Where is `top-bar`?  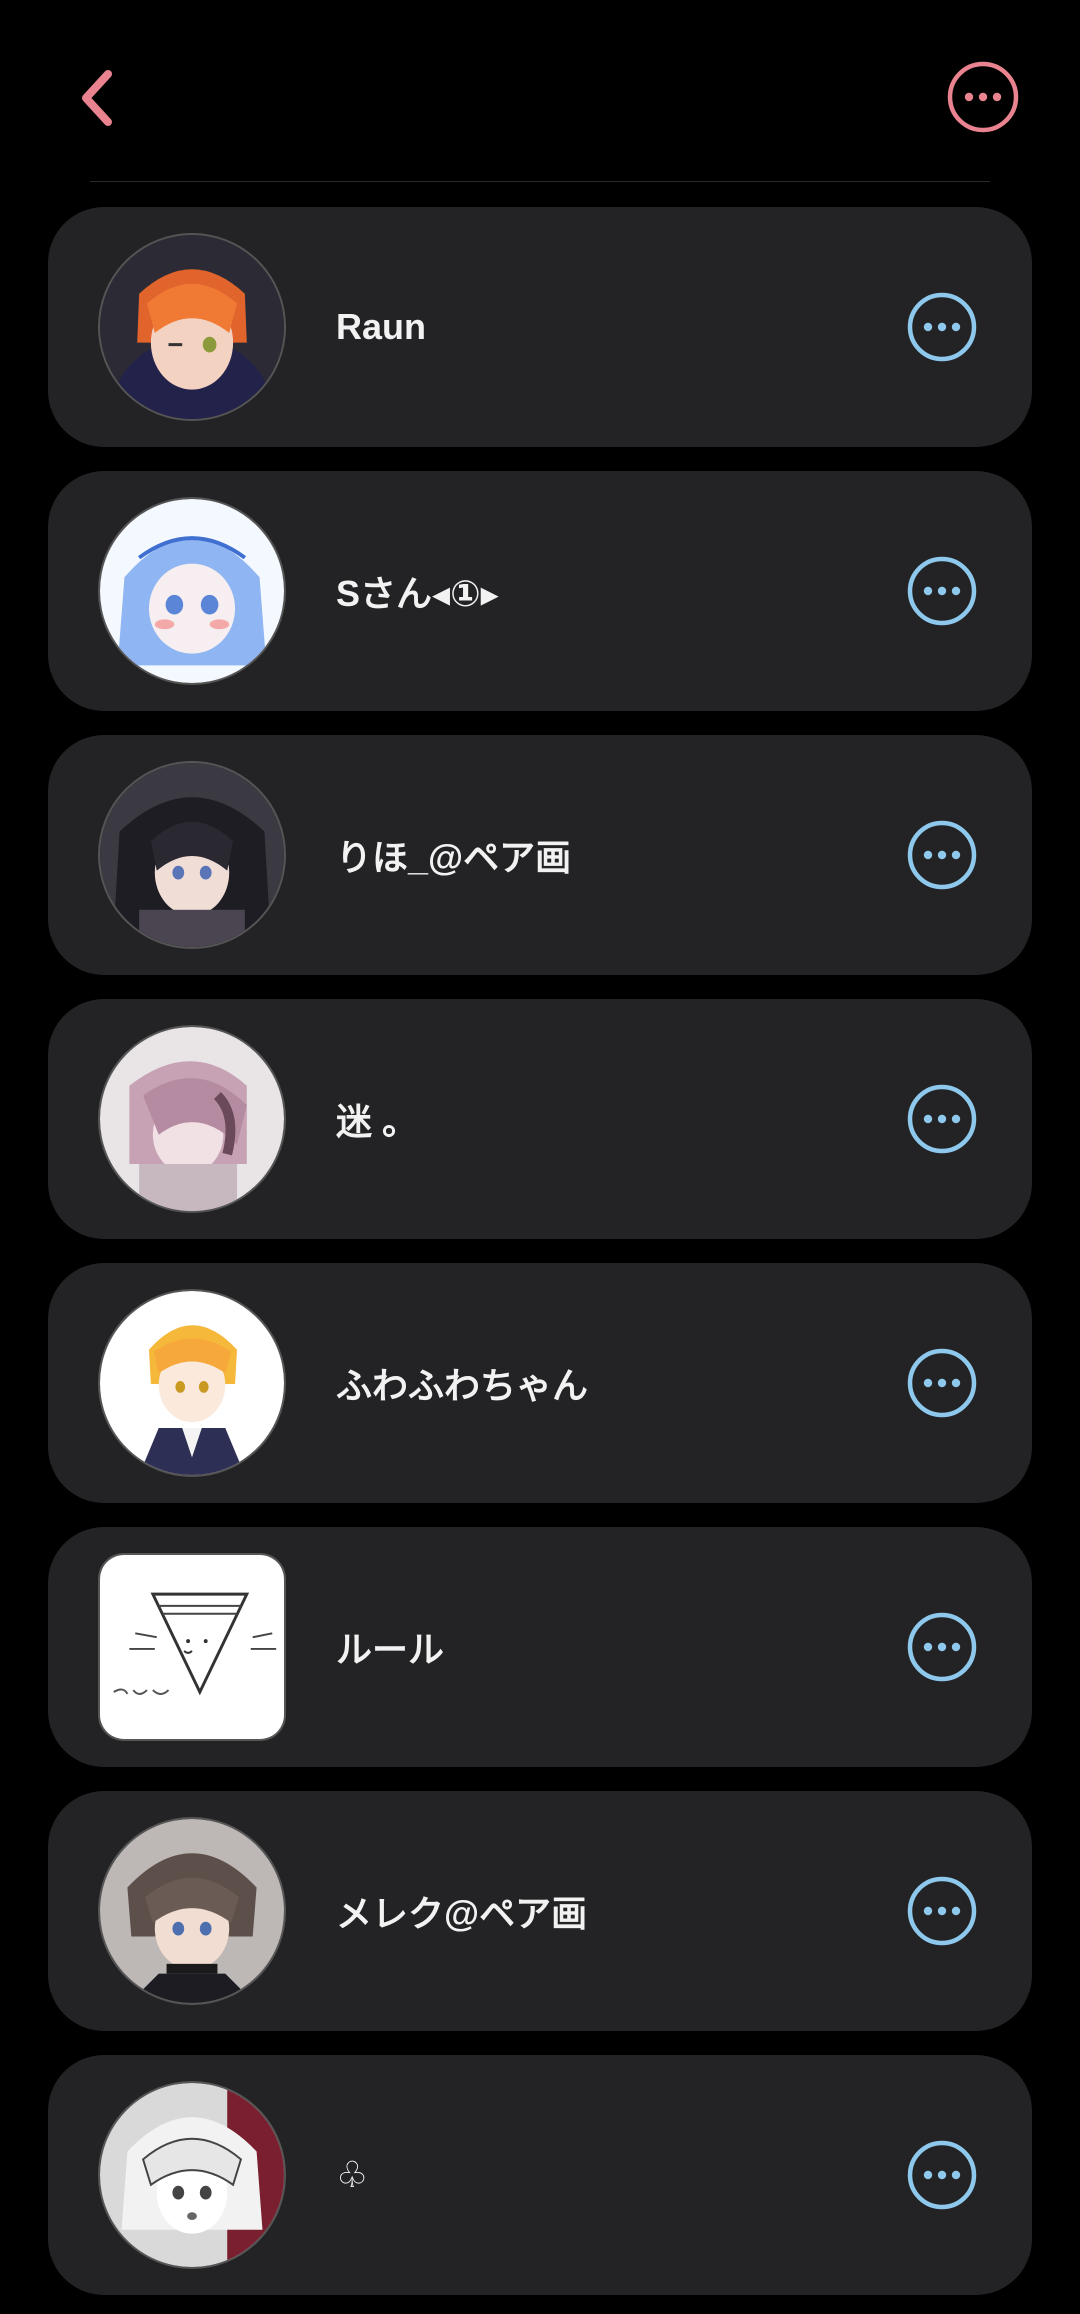
top-bar is located at coordinates (540, 91).